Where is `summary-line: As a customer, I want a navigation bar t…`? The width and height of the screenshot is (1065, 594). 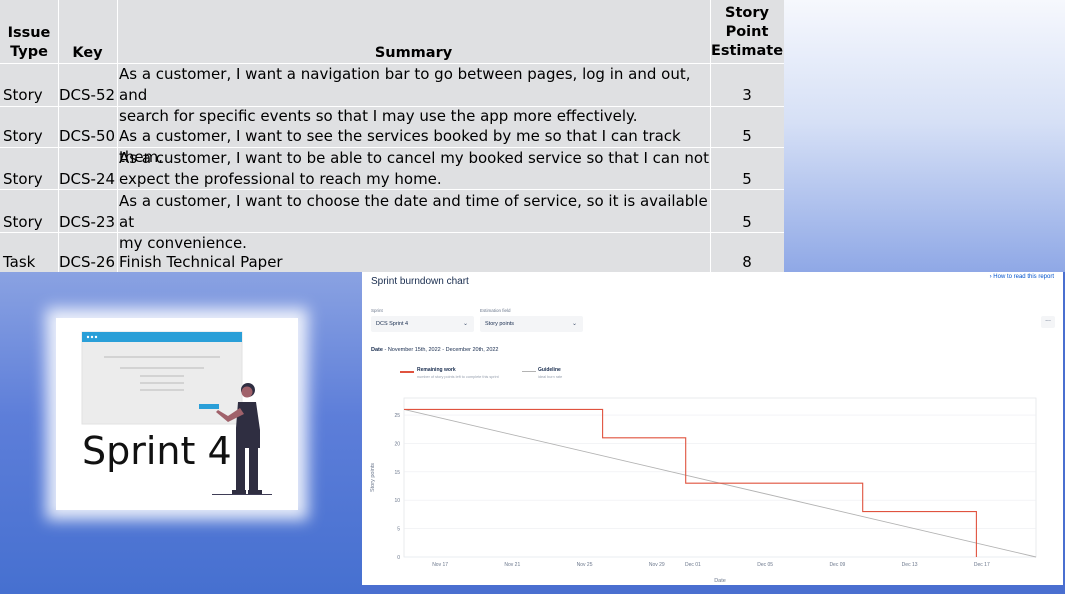
summary-line: As a customer, I want a navigation bar t… is located at coordinates (405, 84).